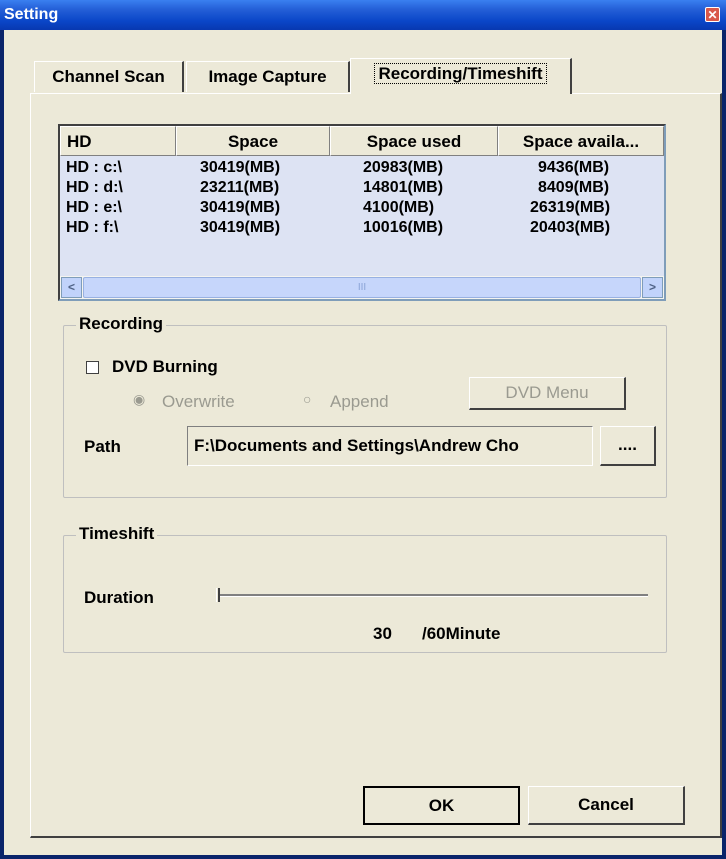 This screenshot has width=726, height=859. What do you see at coordinates (31, 14) in the screenshot?
I see `window-title: Setting` at bounding box center [31, 14].